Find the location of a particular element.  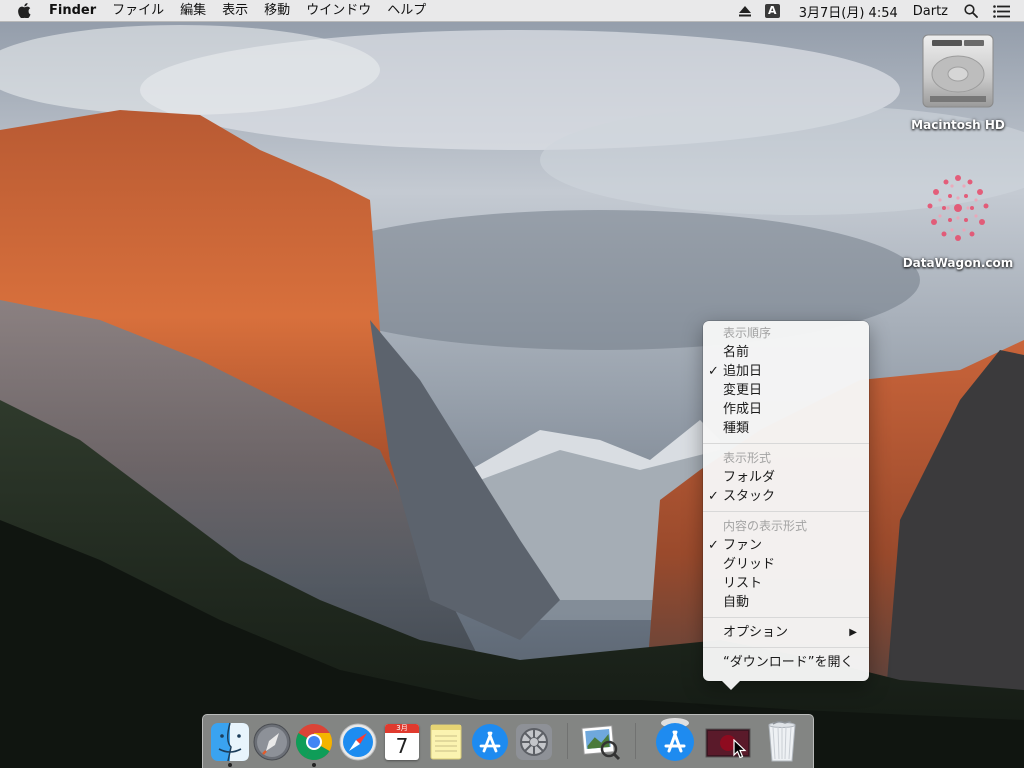

desktop-icon-label: Macintosh HD is located at coordinates (958, 125).